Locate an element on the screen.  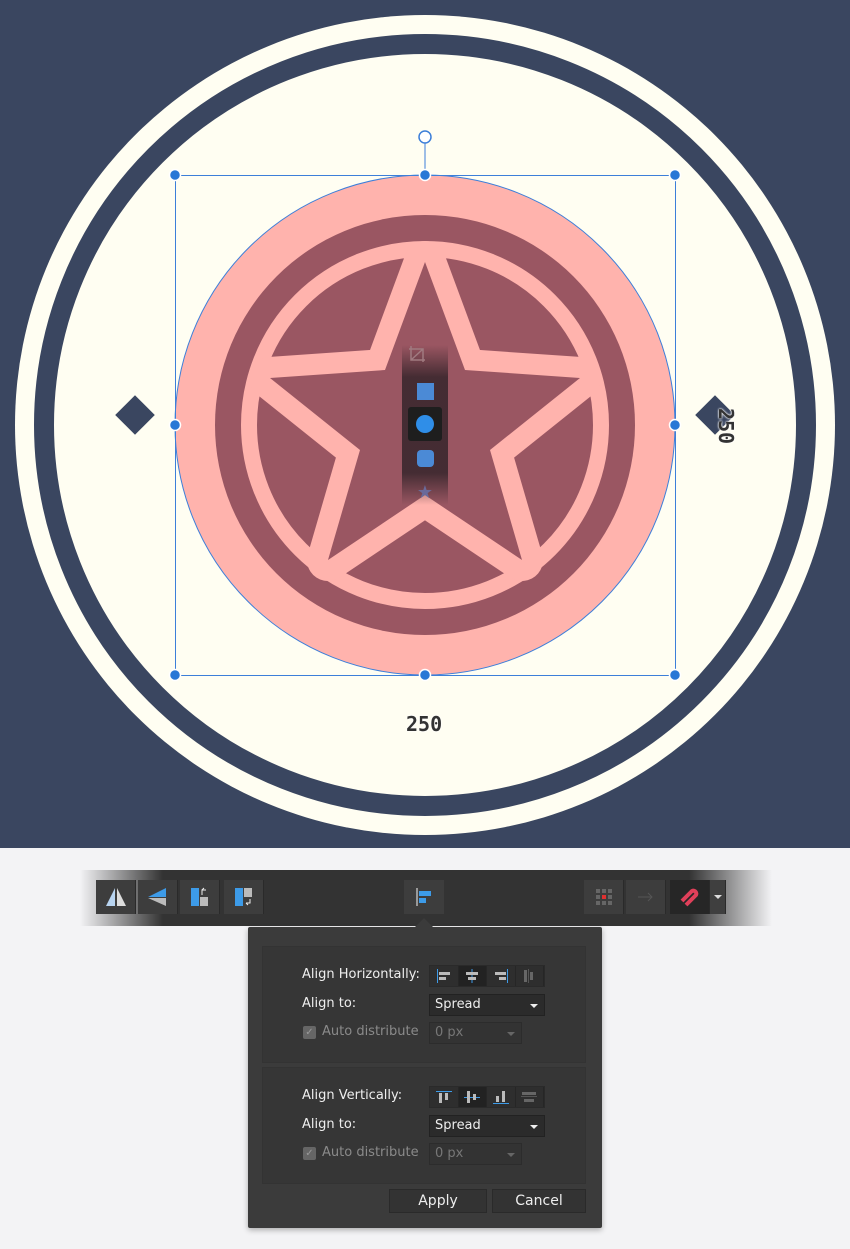
align-left-icon is located at coordinates (444, 976).